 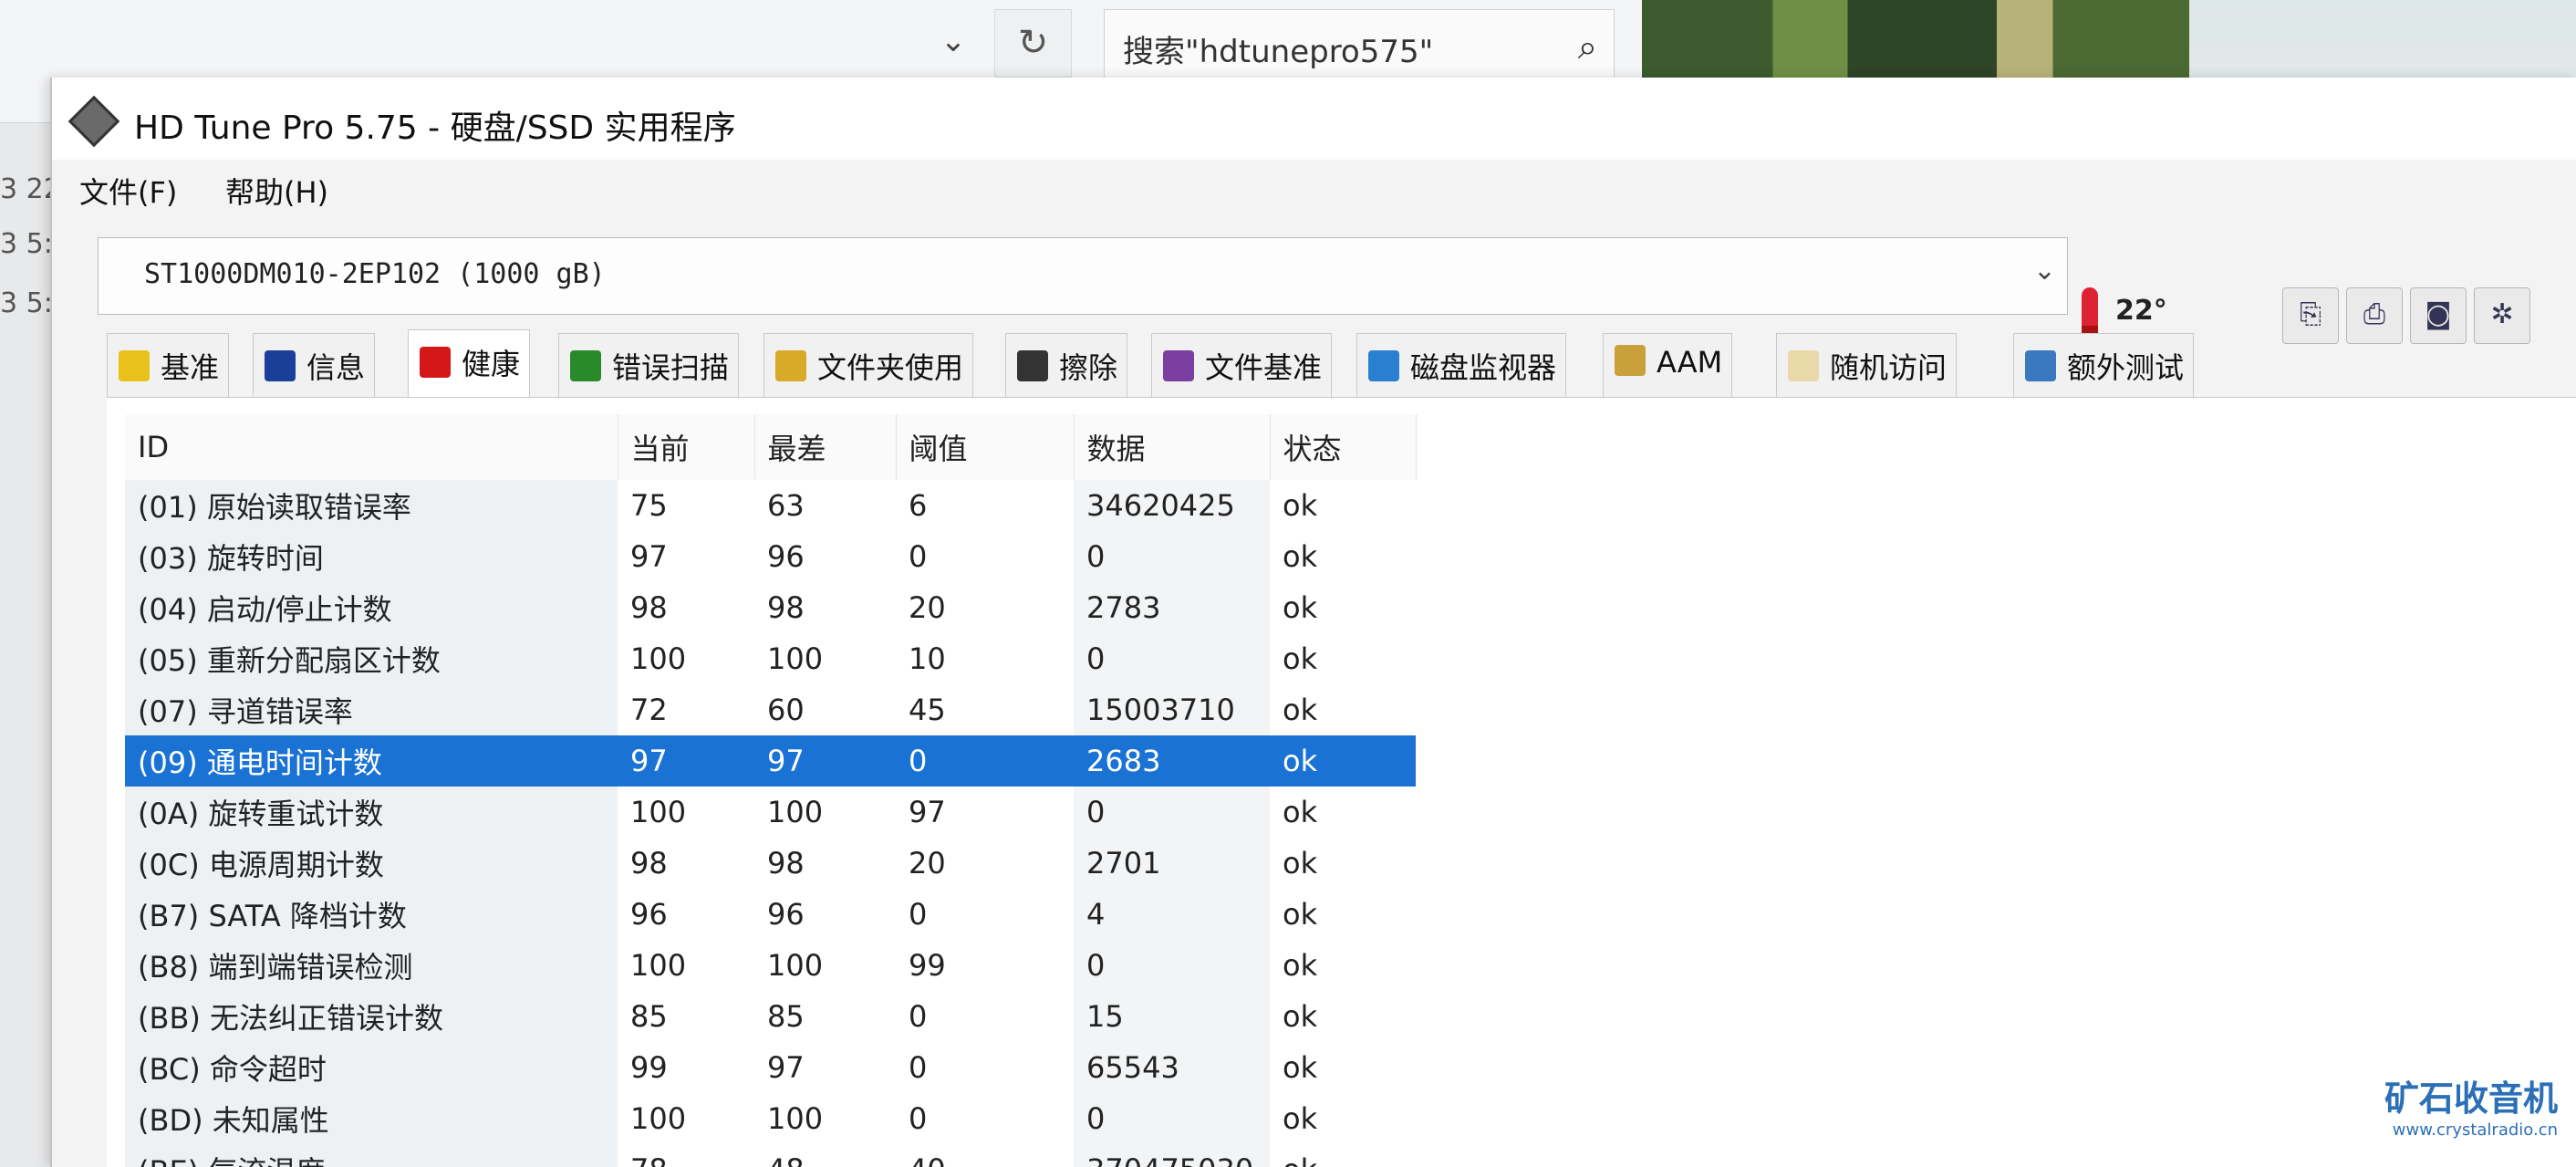 I want to click on column-header-status: 状态, so click(x=1343, y=447).